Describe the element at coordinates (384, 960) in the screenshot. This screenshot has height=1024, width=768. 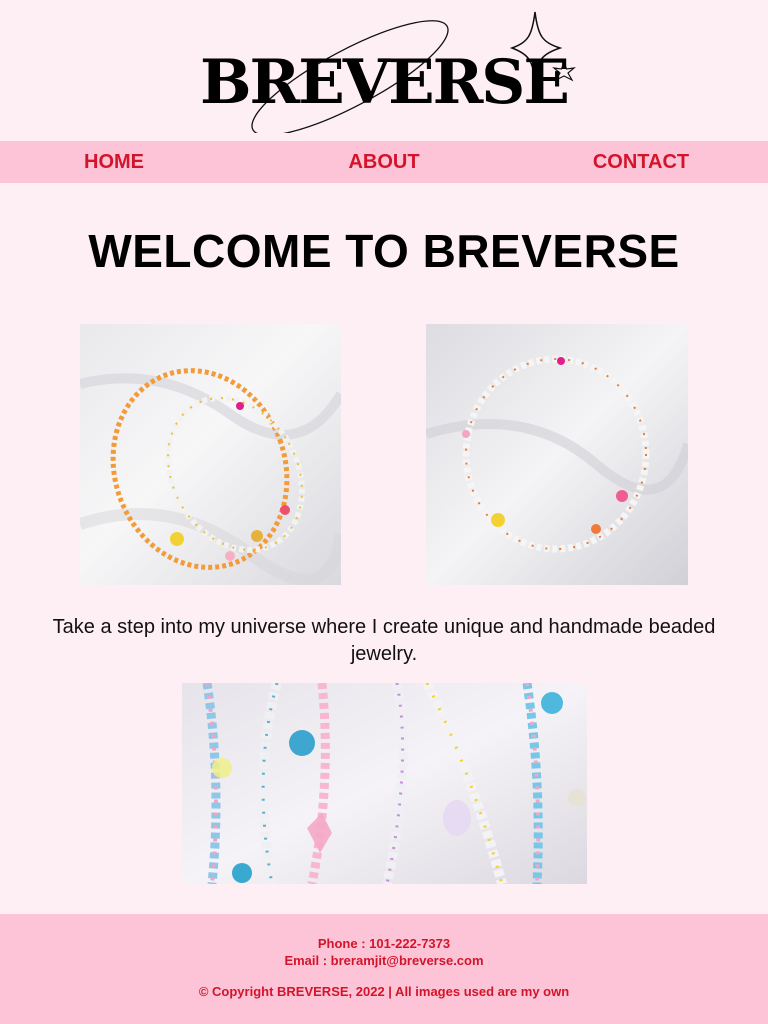
I see `footer-email: Email : breramjit@breverse.com` at that location.